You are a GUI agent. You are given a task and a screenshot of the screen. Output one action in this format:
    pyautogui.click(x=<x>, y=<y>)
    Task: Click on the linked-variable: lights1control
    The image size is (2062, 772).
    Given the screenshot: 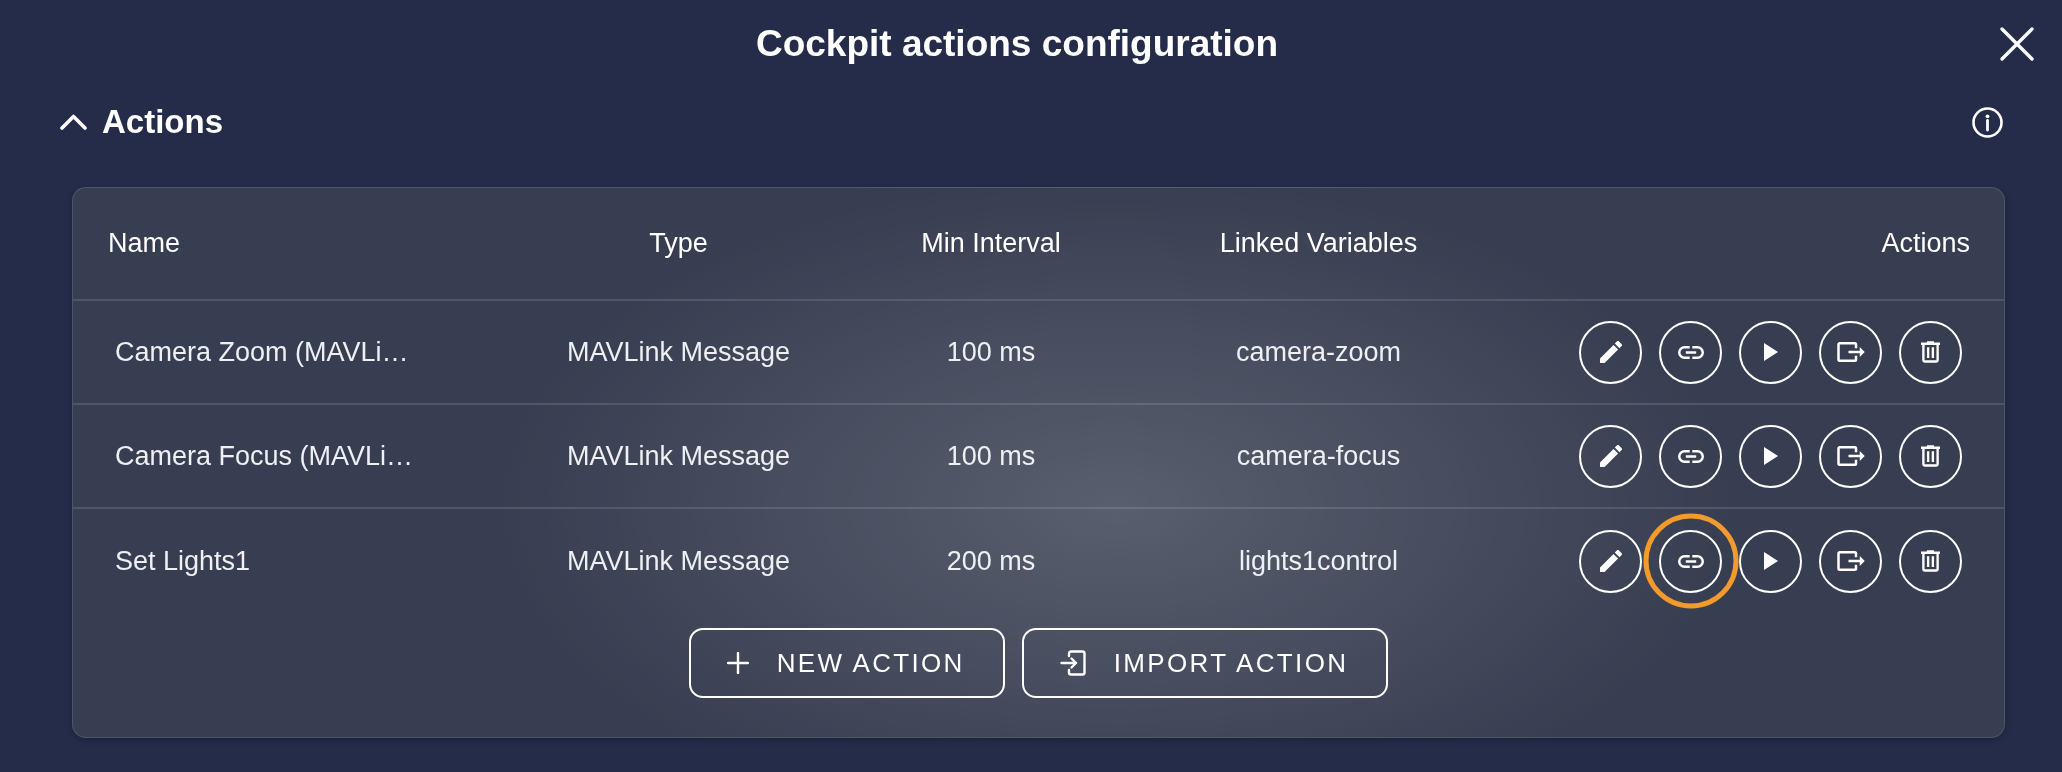 What is the action you would take?
    pyautogui.click(x=1318, y=561)
    